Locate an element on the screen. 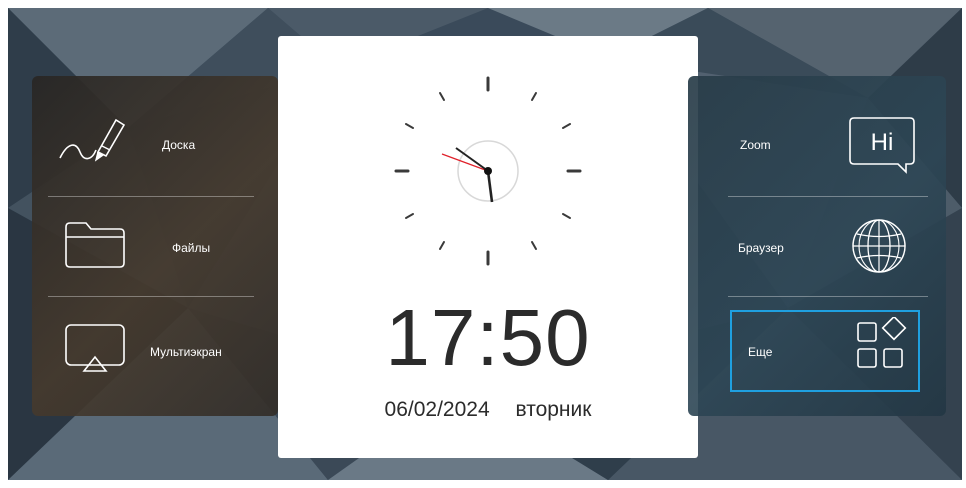  whiteboard-label: Доска is located at coordinates (179, 145).